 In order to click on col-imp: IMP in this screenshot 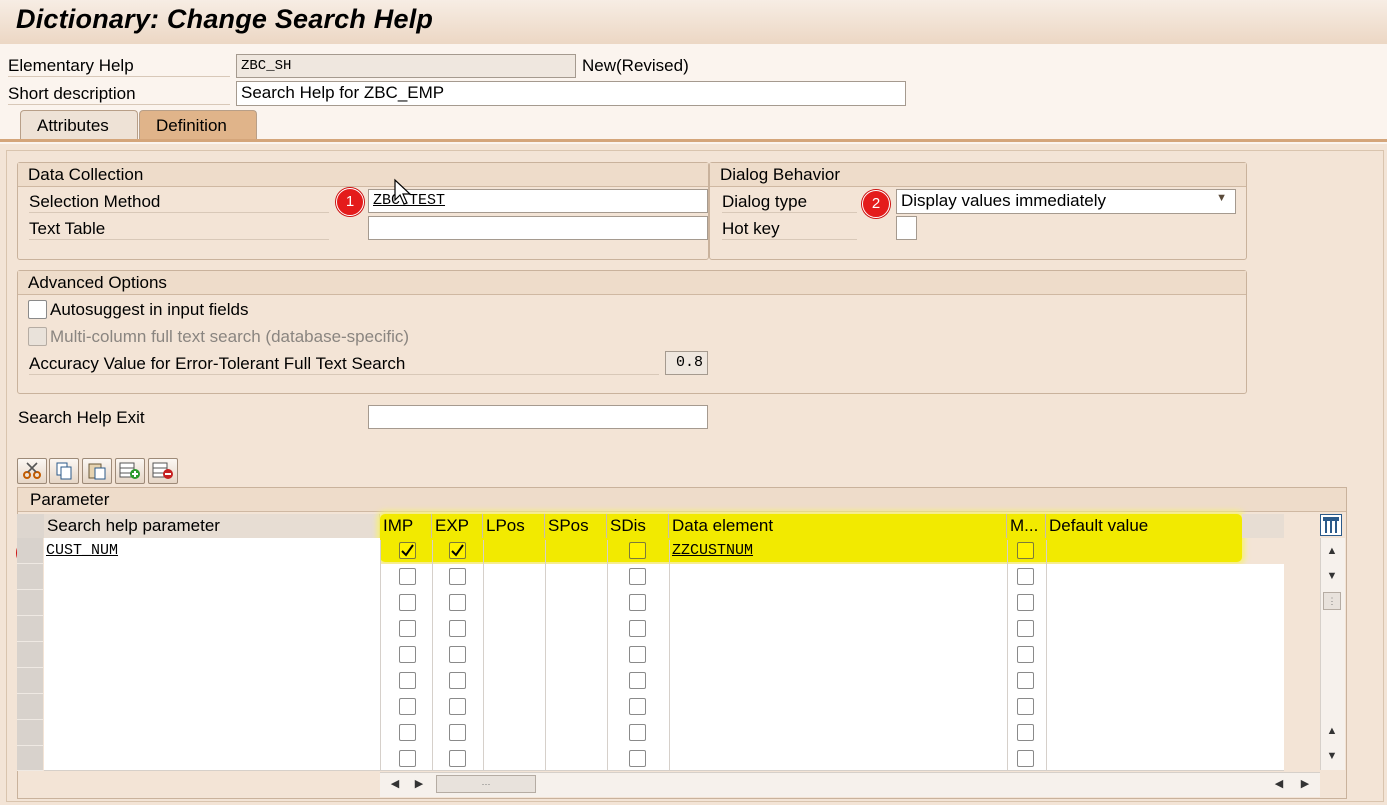, I will do `click(406, 526)`.